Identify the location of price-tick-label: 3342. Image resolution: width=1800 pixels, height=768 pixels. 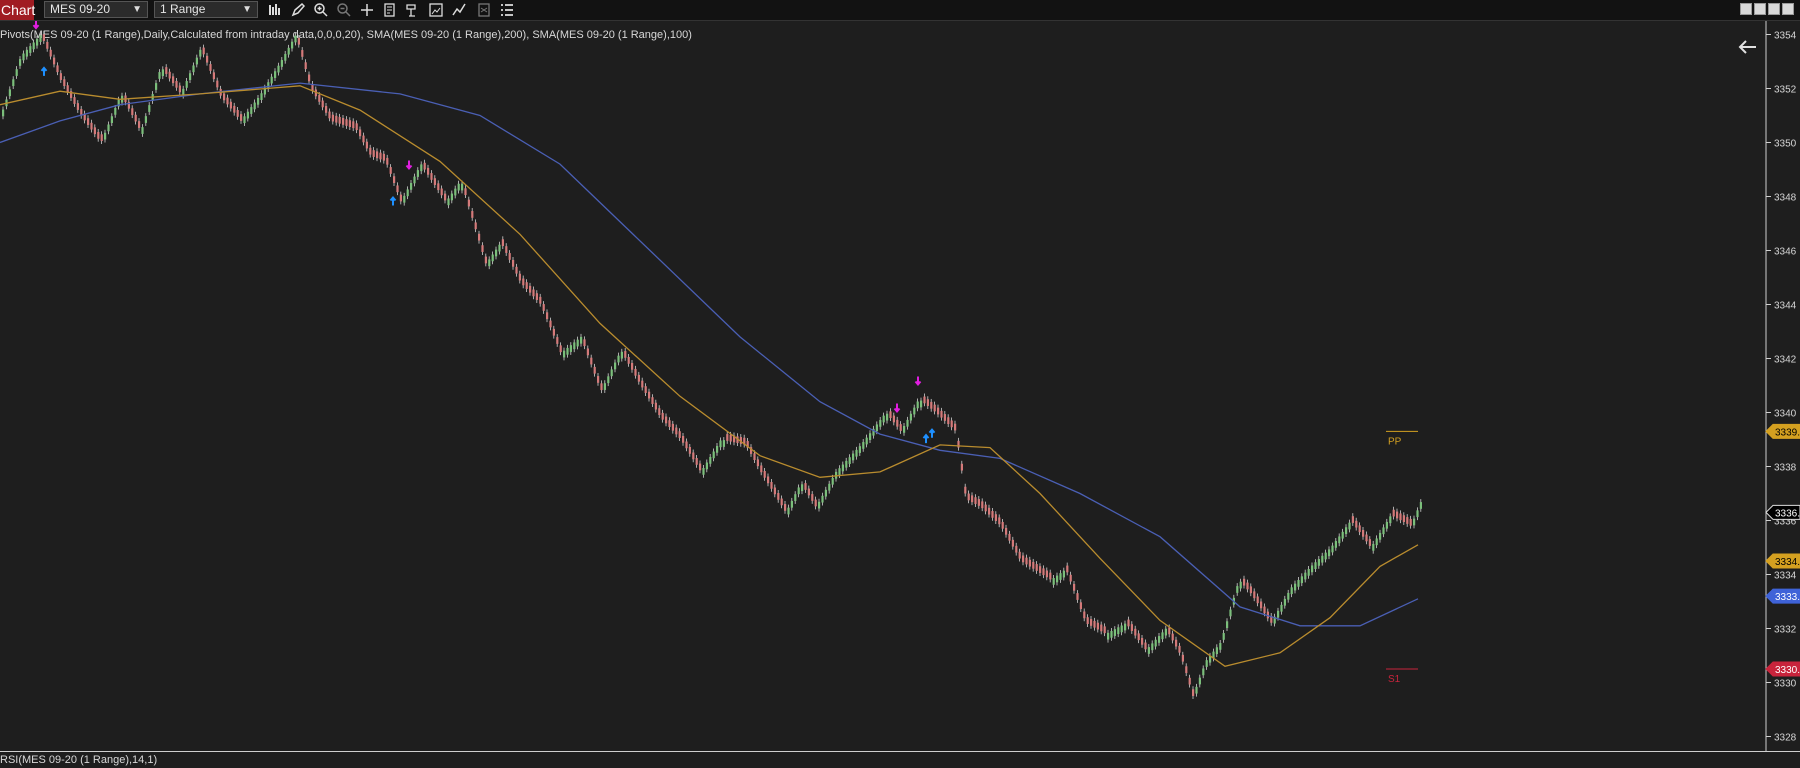
(1785, 360).